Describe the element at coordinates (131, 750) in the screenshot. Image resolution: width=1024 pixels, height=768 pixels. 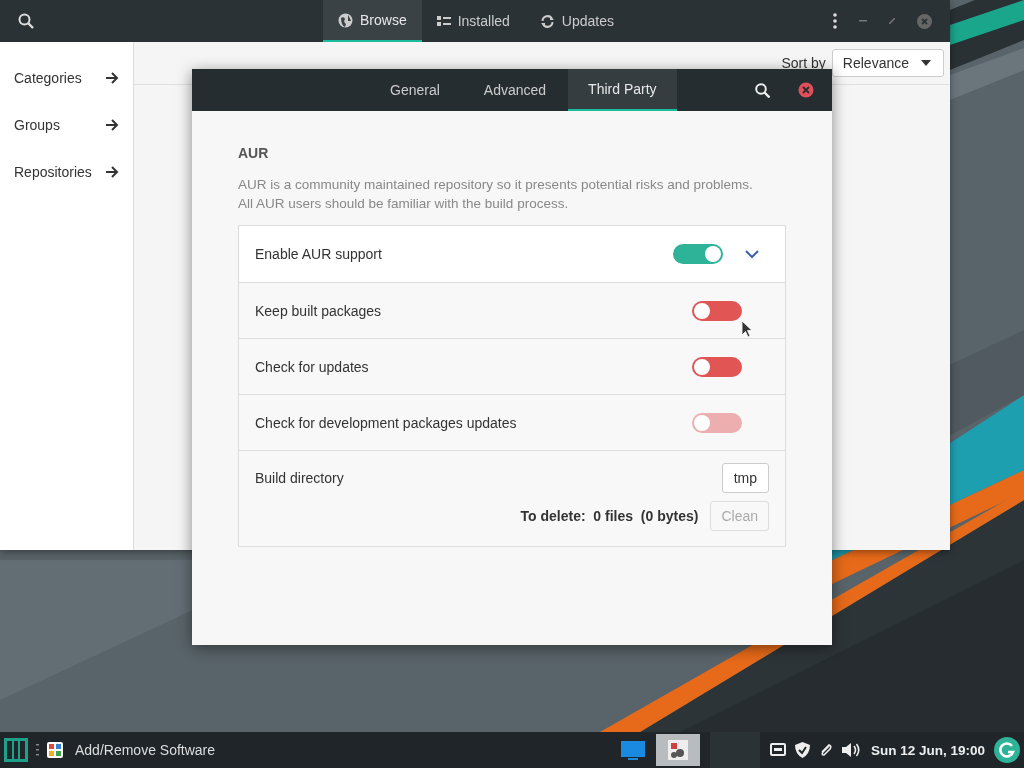
I see `taskbar-app: Add/Remove Software` at that location.